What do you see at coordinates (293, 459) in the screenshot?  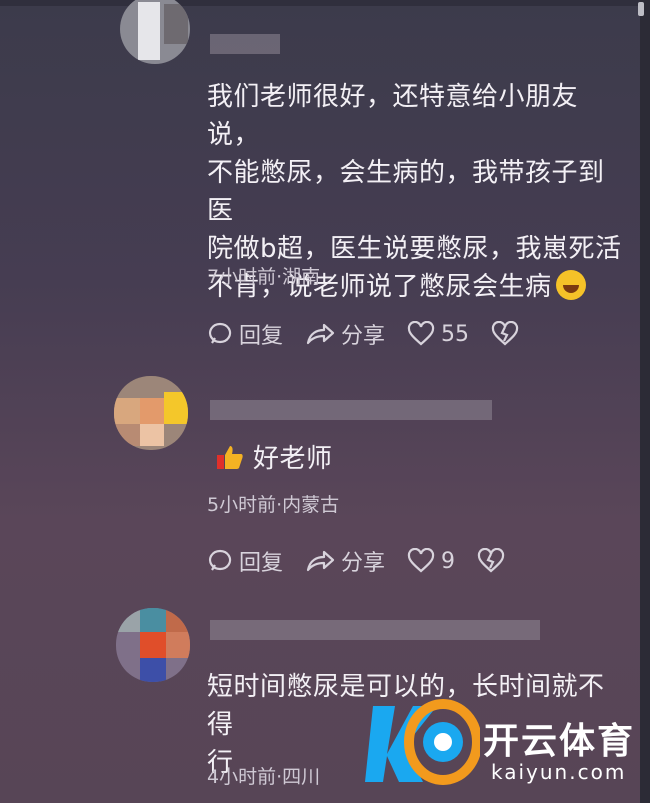 I see `comment-line-text: 好老师` at bounding box center [293, 459].